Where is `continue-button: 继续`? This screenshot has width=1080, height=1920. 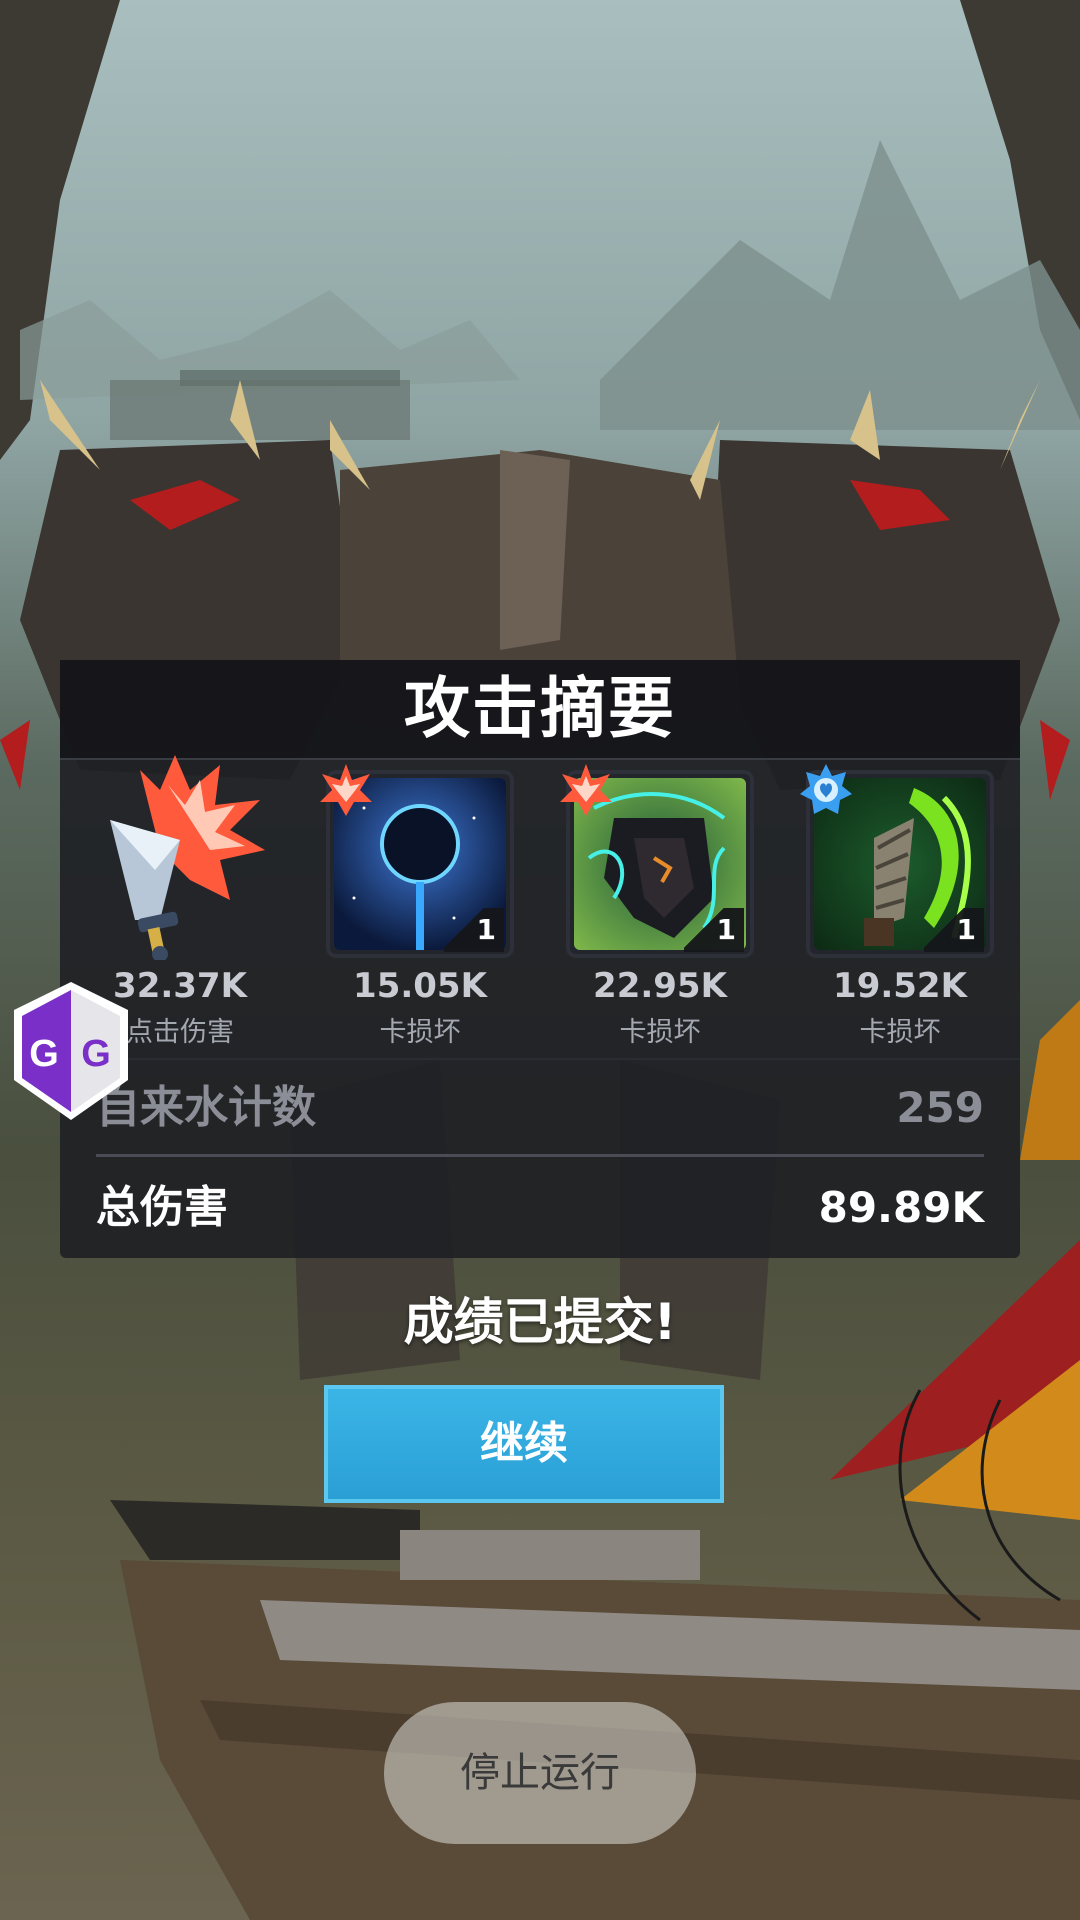 continue-button: 继续 is located at coordinates (524, 1444).